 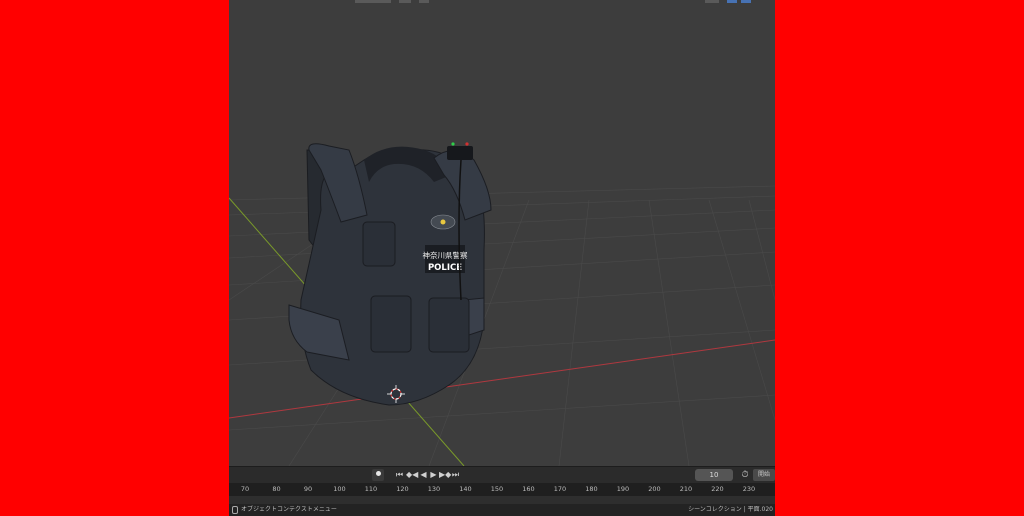 I want to click on mouse-icon, so click(x=235, y=509).